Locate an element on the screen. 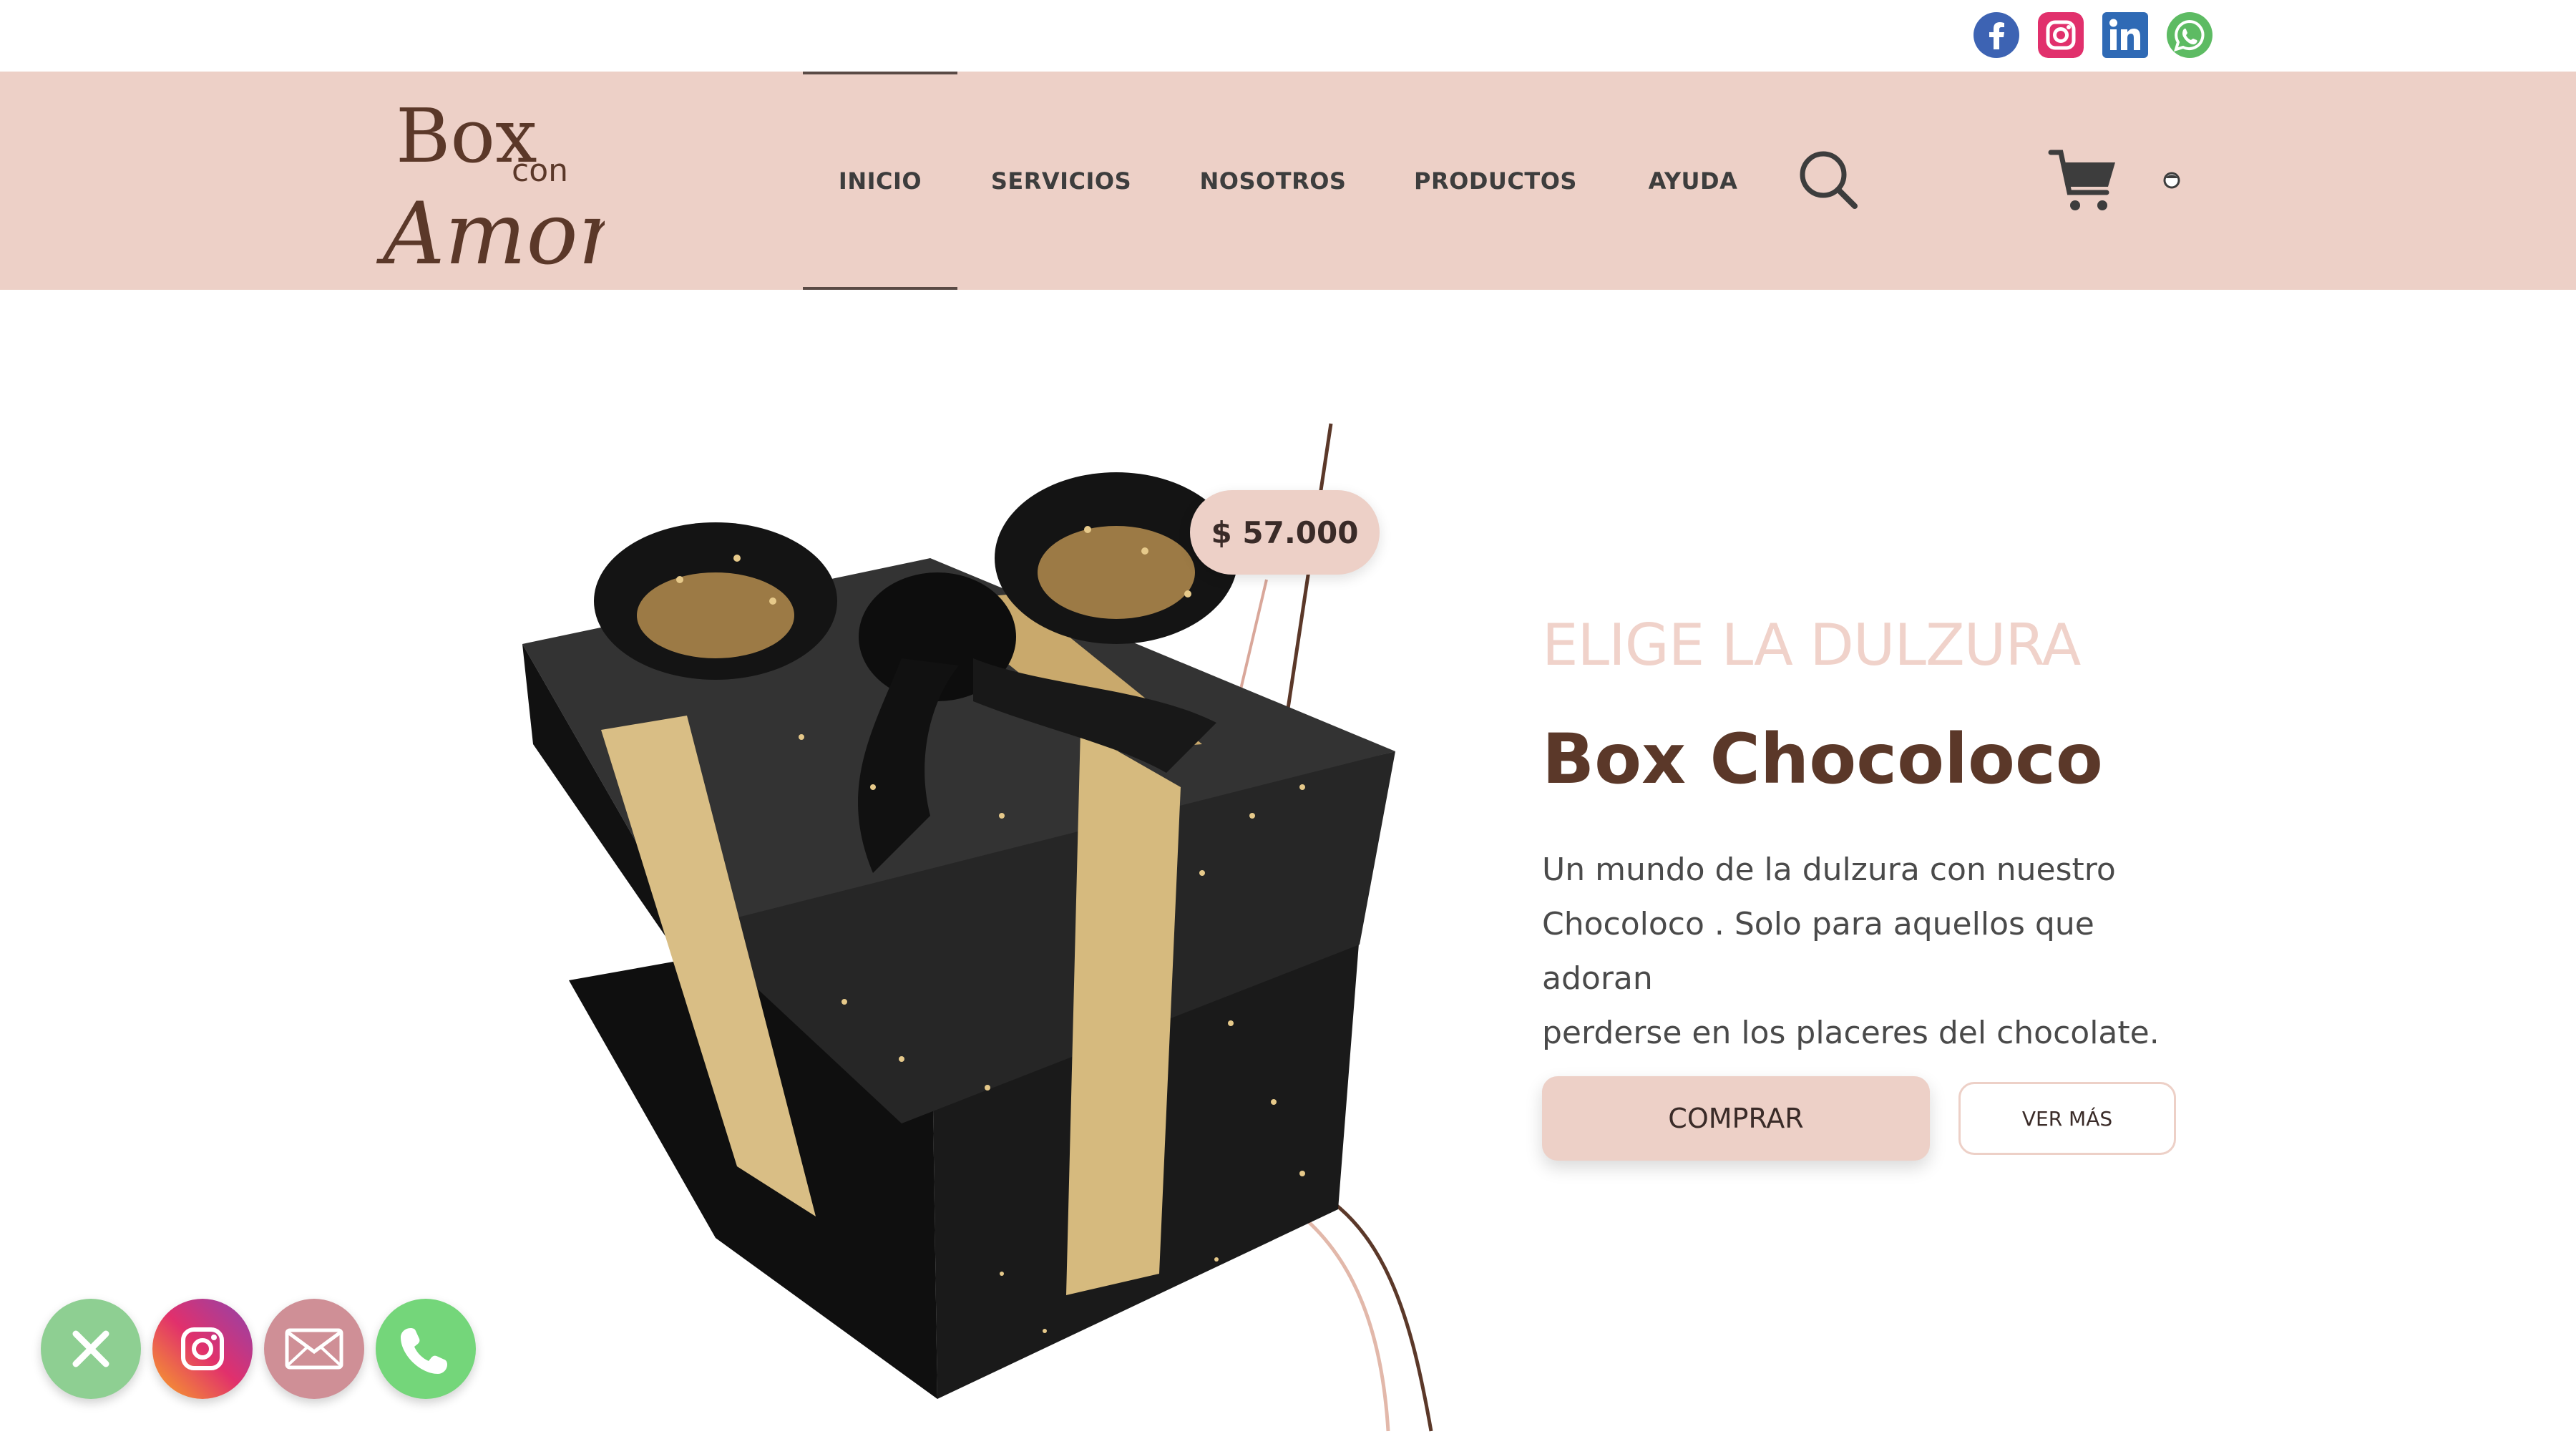 This screenshot has width=2576, height=1439. buy-button: COMPRAR is located at coordinates (1736, 1118).